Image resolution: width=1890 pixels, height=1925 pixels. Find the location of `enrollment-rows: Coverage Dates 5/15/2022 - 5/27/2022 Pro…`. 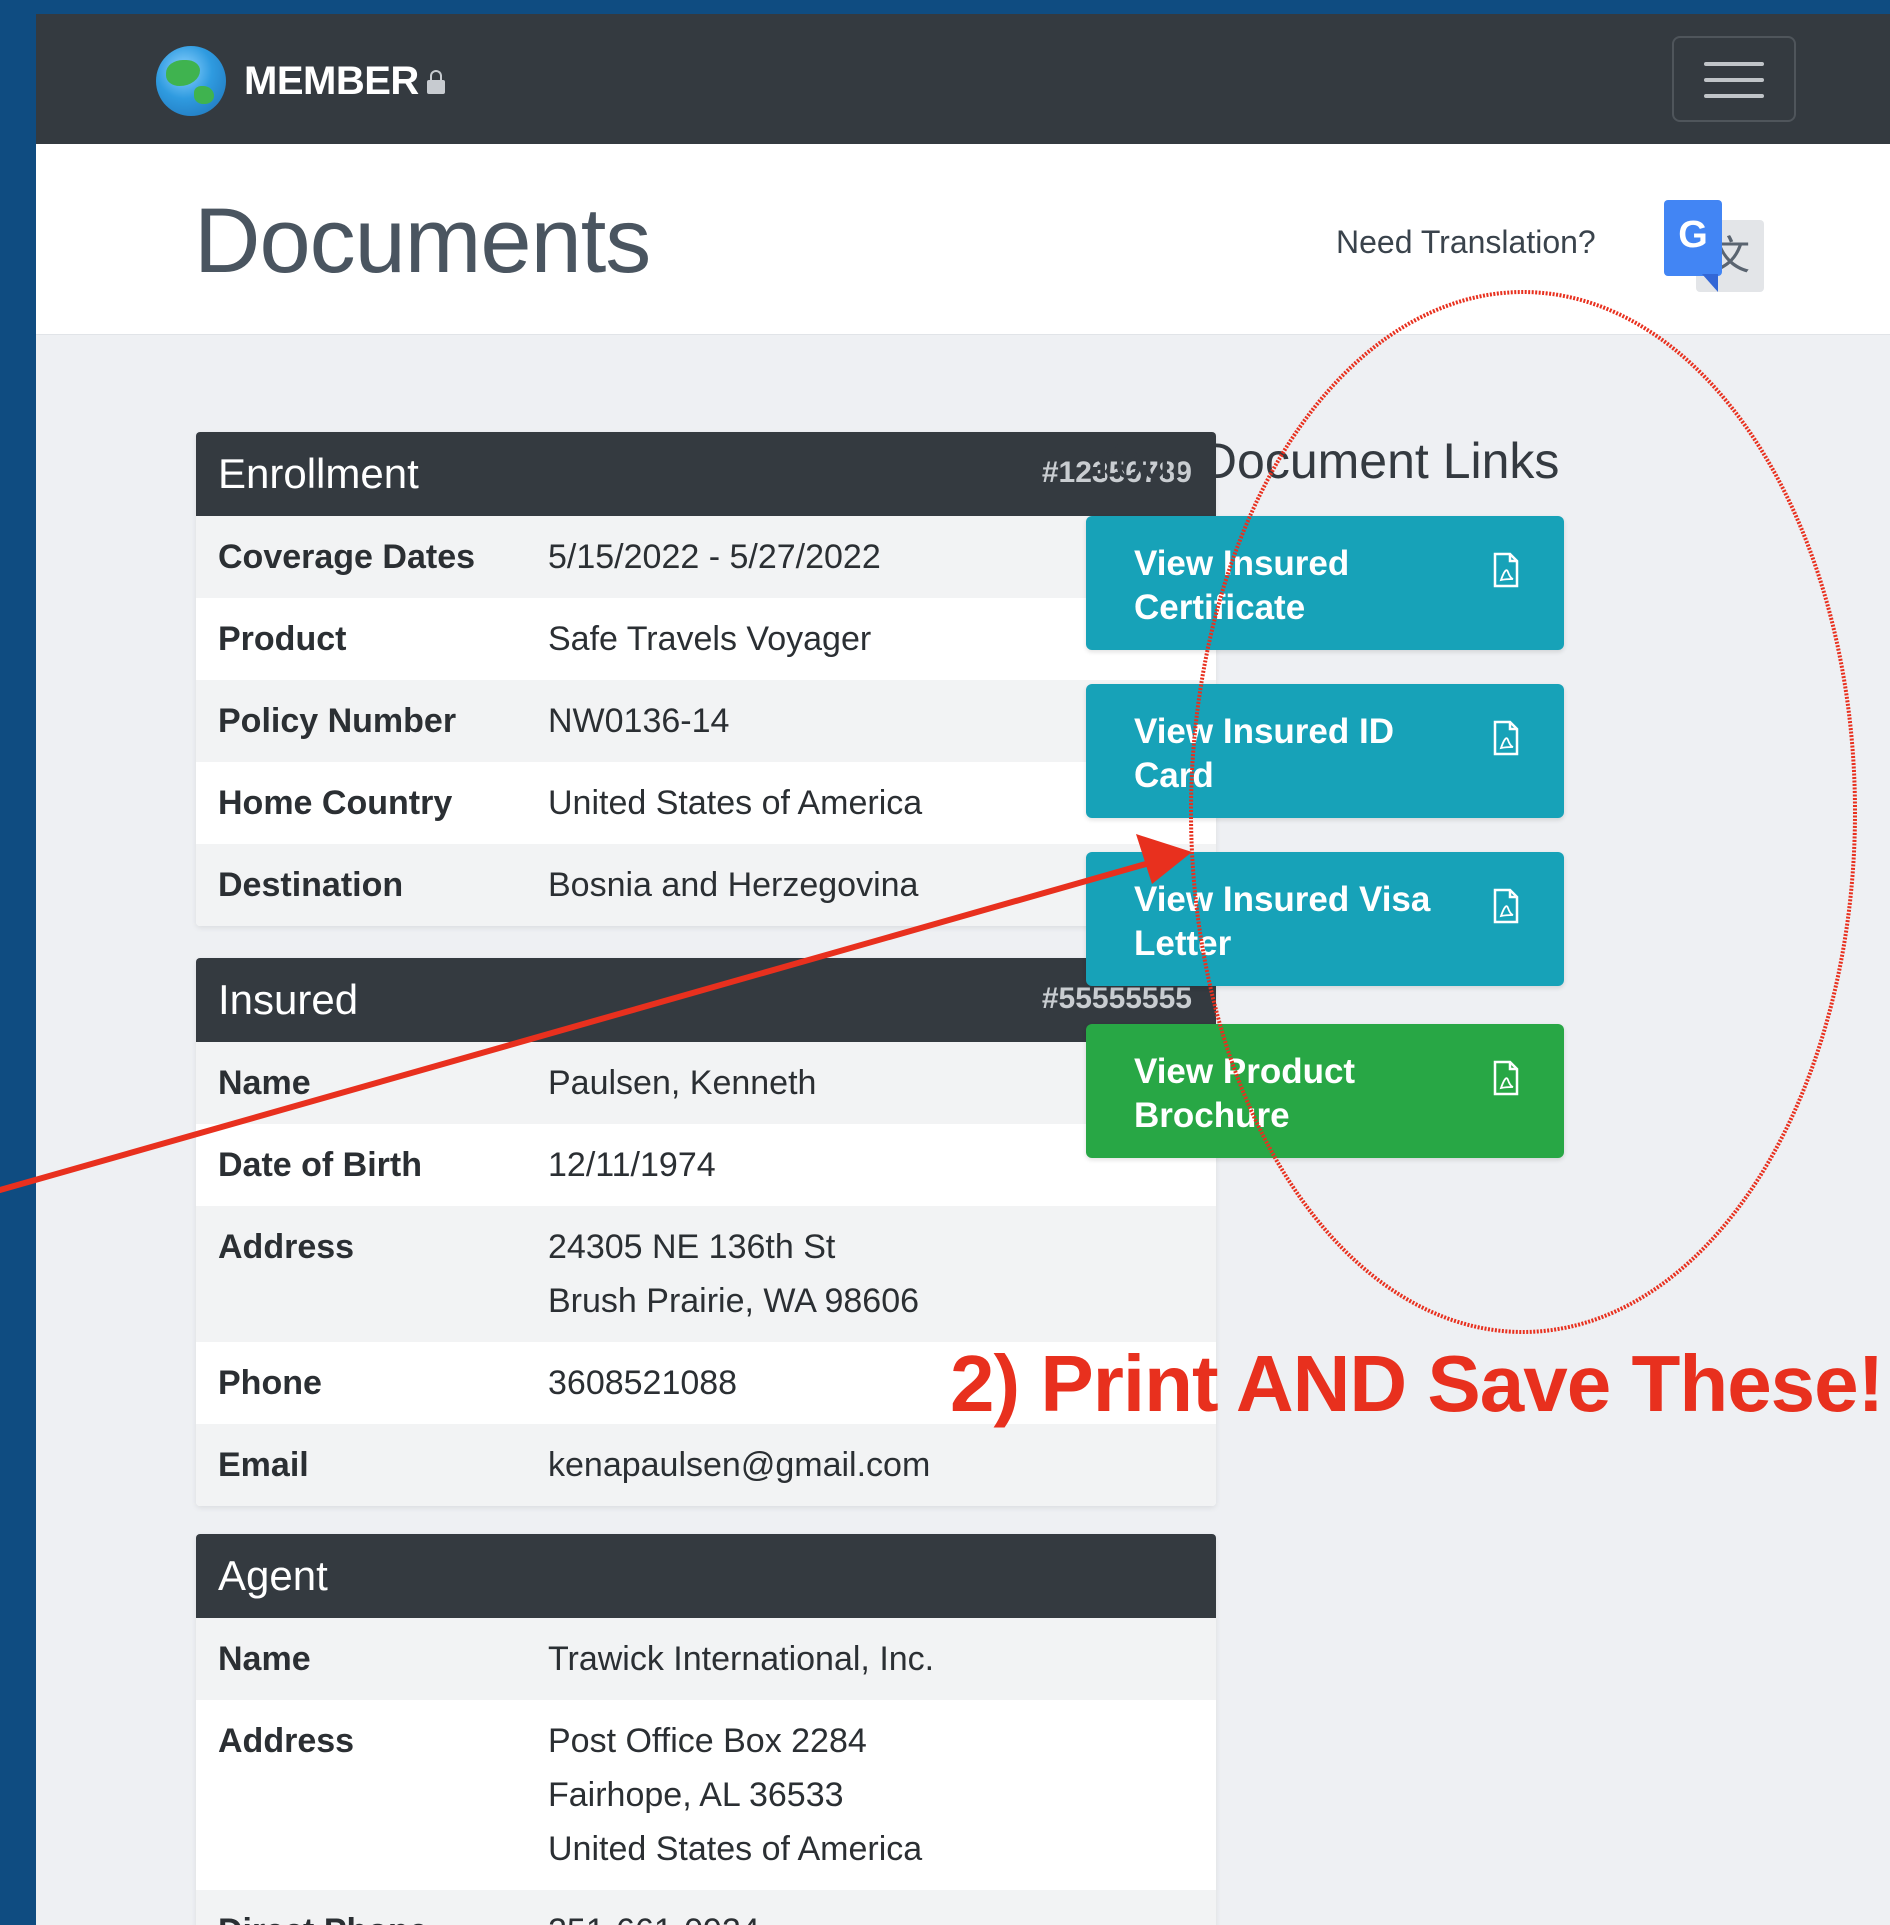

enrollment-rows: Coverage Dates 5/15/2022 - 5/27/2022 Pro… is located at coordinates (706, 721).